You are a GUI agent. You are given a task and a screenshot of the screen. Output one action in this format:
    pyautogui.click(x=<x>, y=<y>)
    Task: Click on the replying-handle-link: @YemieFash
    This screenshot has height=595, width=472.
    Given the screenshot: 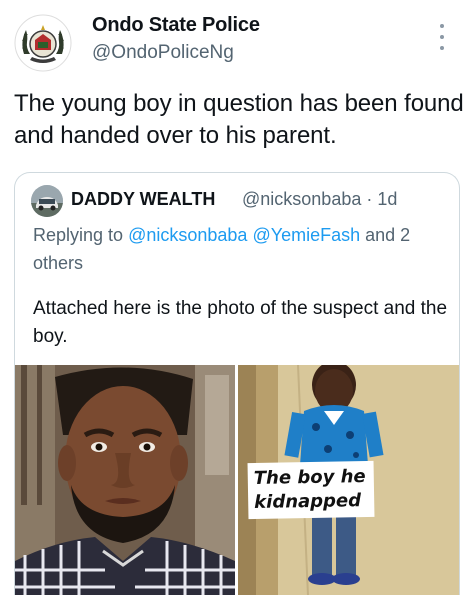 What is the action you would take?
    pyautogui.click(x=306, y=235)
    